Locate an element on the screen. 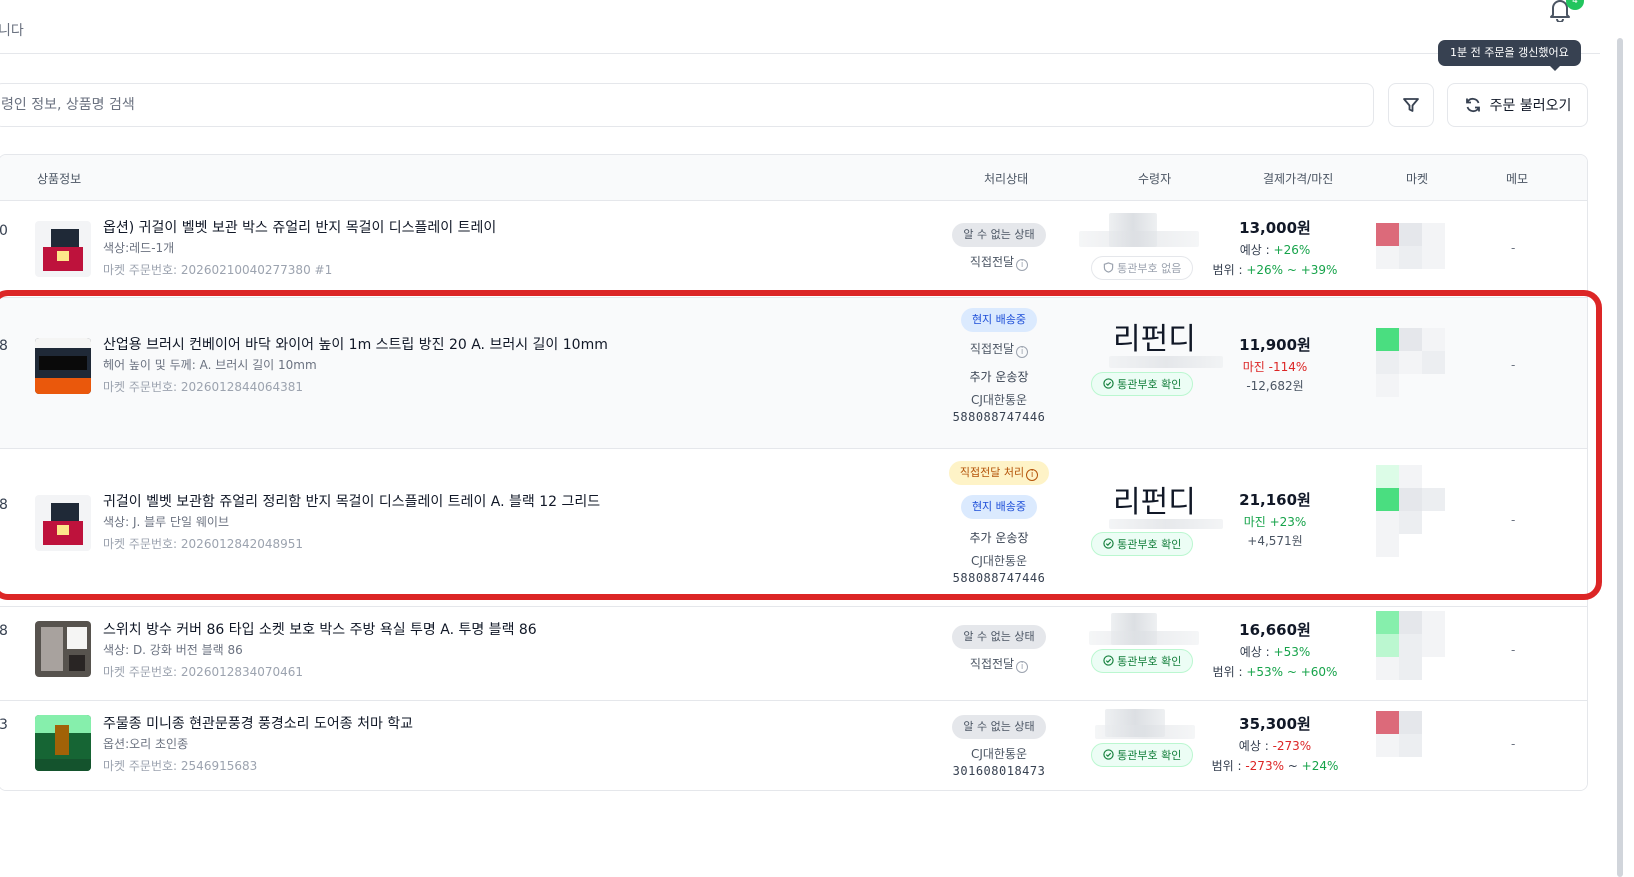 This screenshot has width=1634, height=877. search-input is located at coordinates (686, 105).